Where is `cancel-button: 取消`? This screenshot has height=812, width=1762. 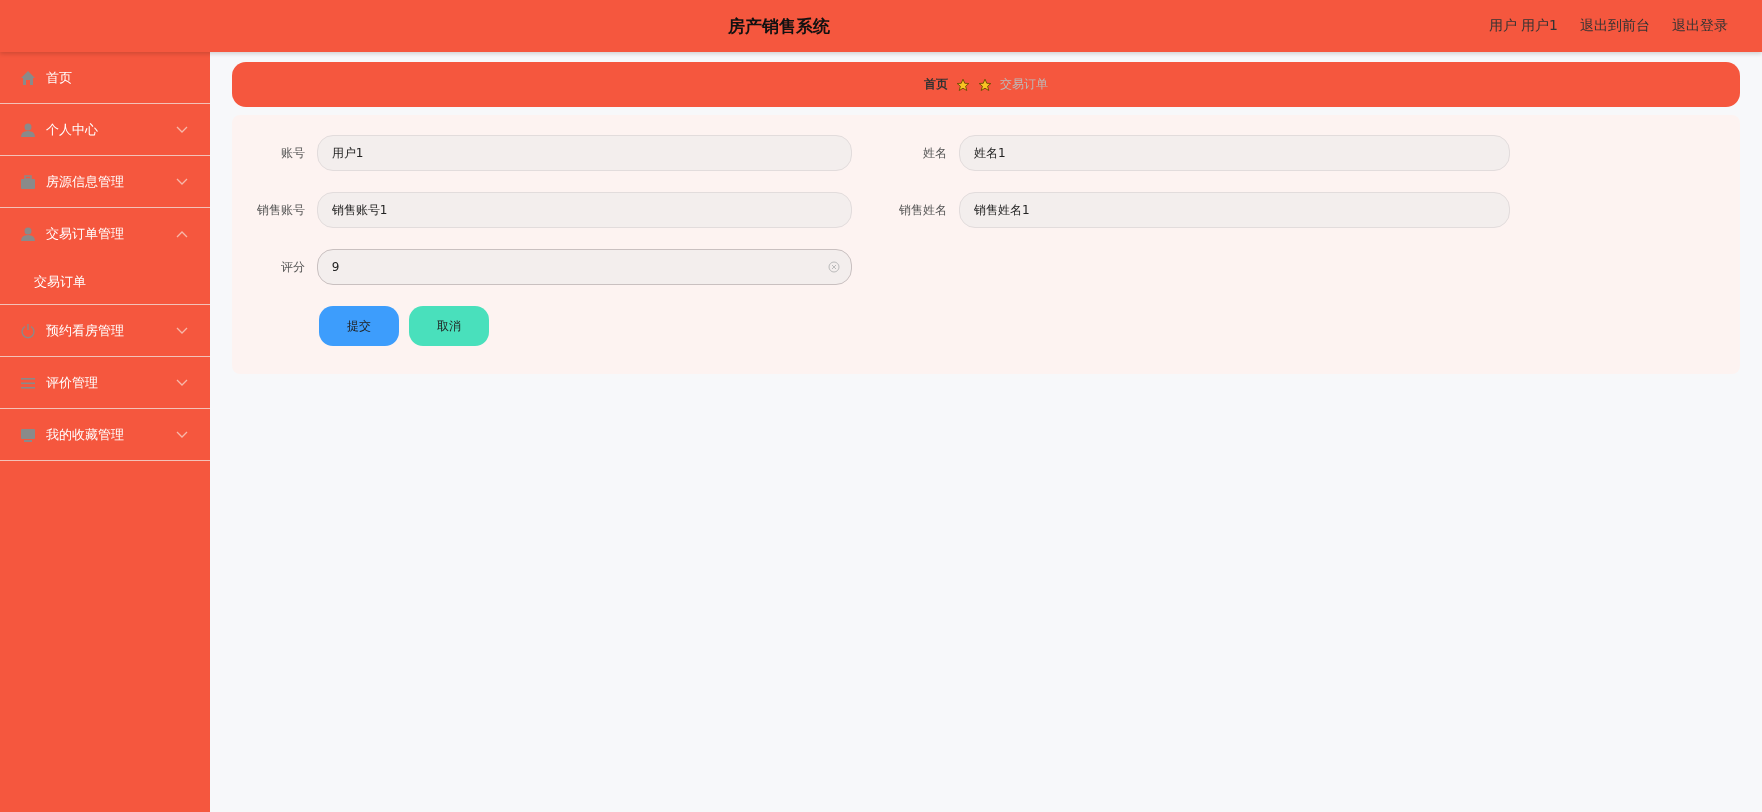
cancel-button: 取消 is located at coordinates (449, 326).